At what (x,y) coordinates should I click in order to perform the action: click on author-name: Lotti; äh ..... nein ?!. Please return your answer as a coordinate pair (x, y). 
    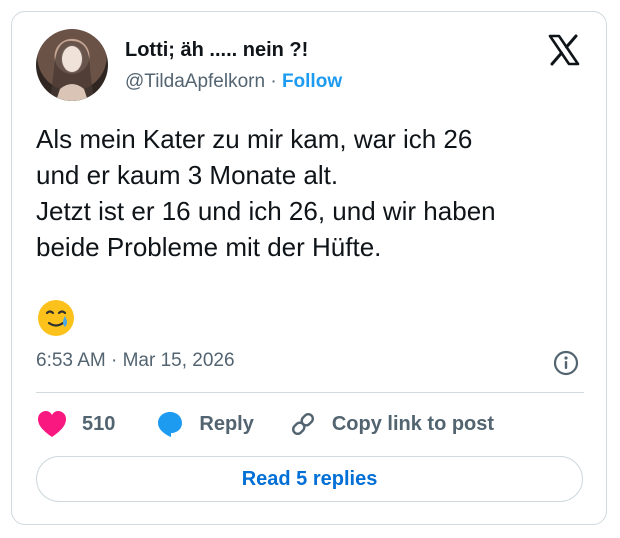
    Looking at the image, I should click on (216, 50).